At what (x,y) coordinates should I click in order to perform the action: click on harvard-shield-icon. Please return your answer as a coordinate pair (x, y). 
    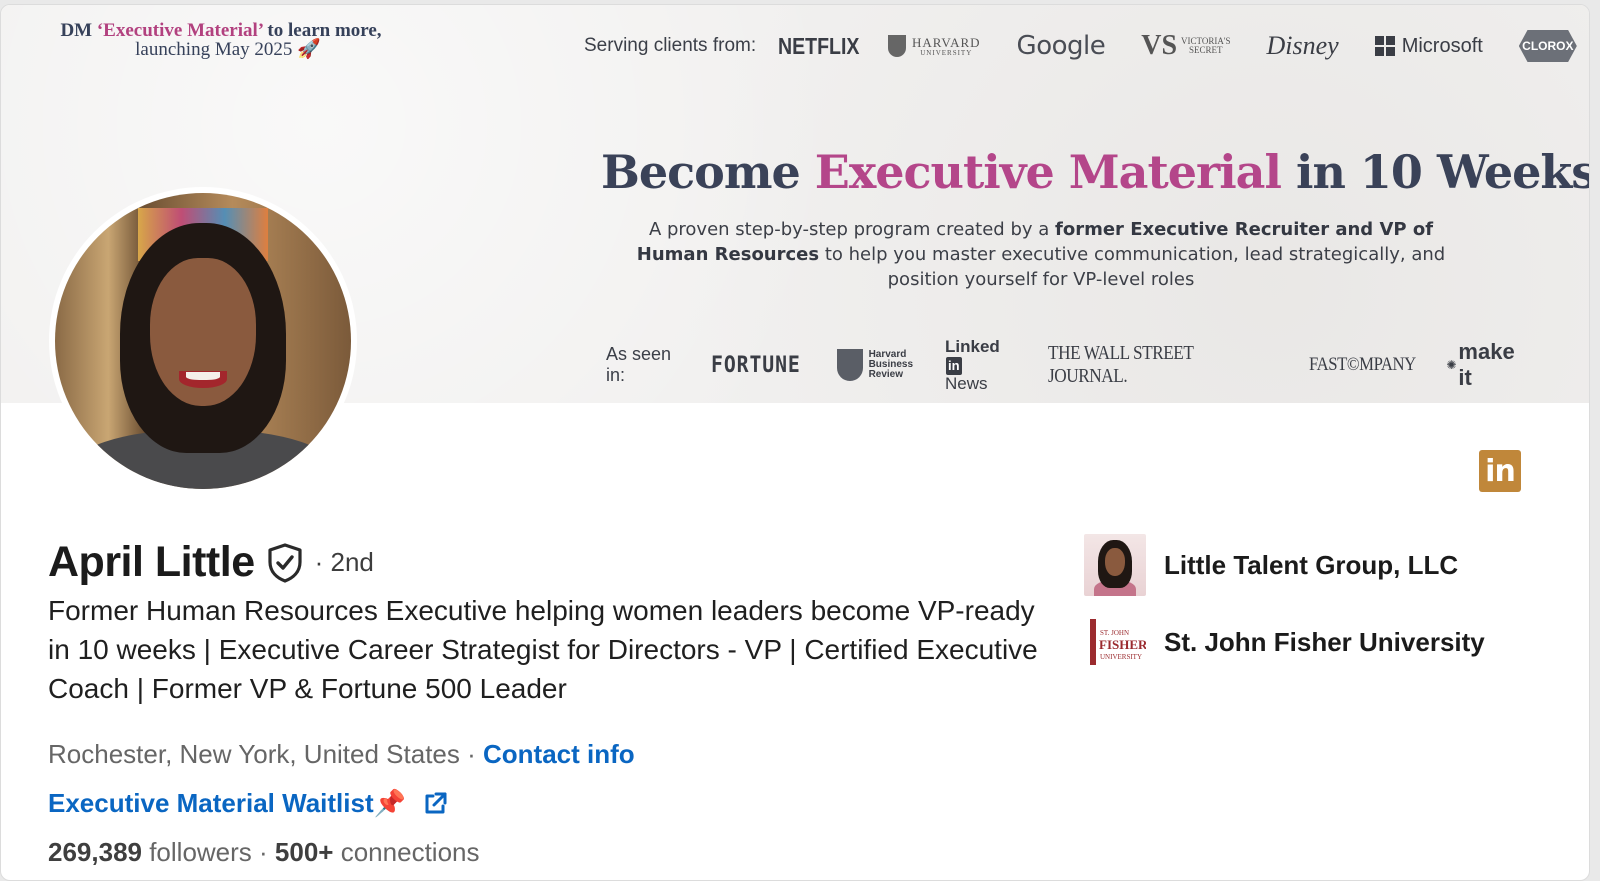
    Looking at the image, I should click on (896, 46).